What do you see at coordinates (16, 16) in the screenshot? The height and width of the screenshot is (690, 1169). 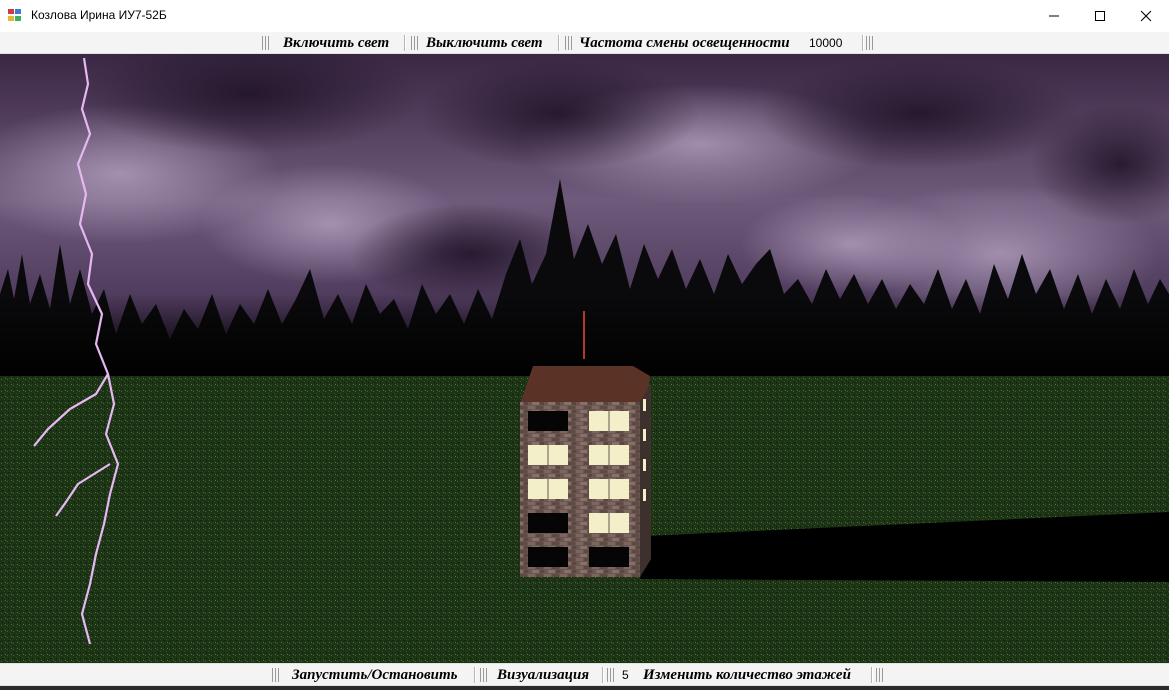 I see `app-icon` at bounding box center [16, 16].